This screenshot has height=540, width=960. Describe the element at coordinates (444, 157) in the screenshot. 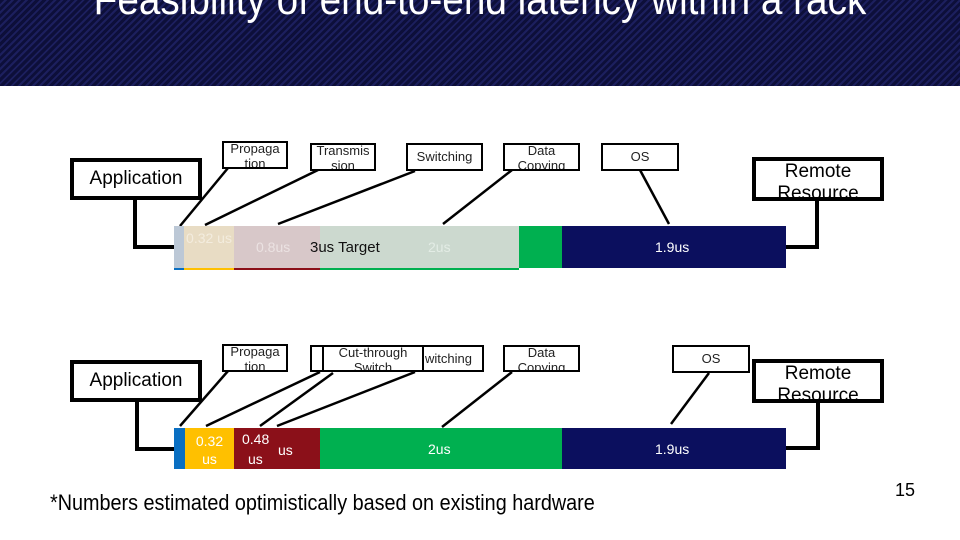

I see `top-callout-switching: Switching` at that location.